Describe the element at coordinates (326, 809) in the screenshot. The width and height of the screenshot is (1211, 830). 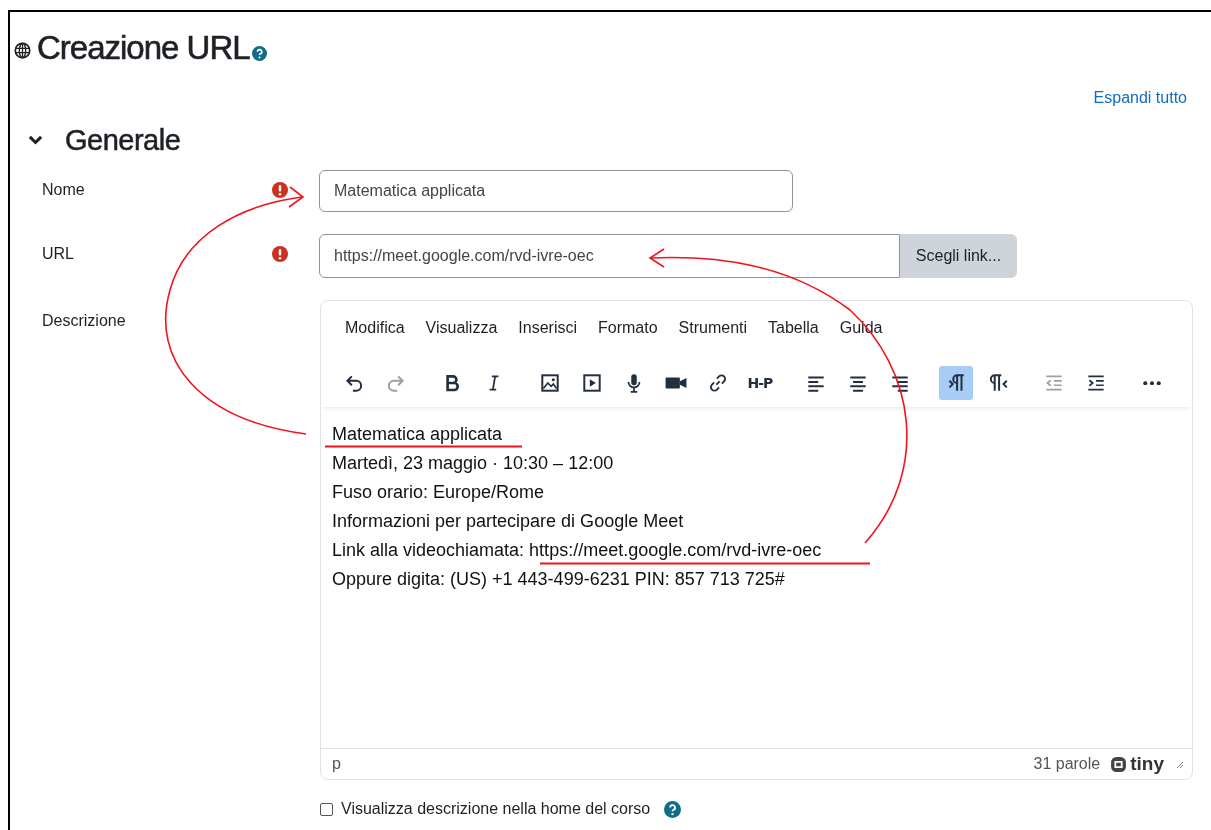
I see `checkbox` at that location.